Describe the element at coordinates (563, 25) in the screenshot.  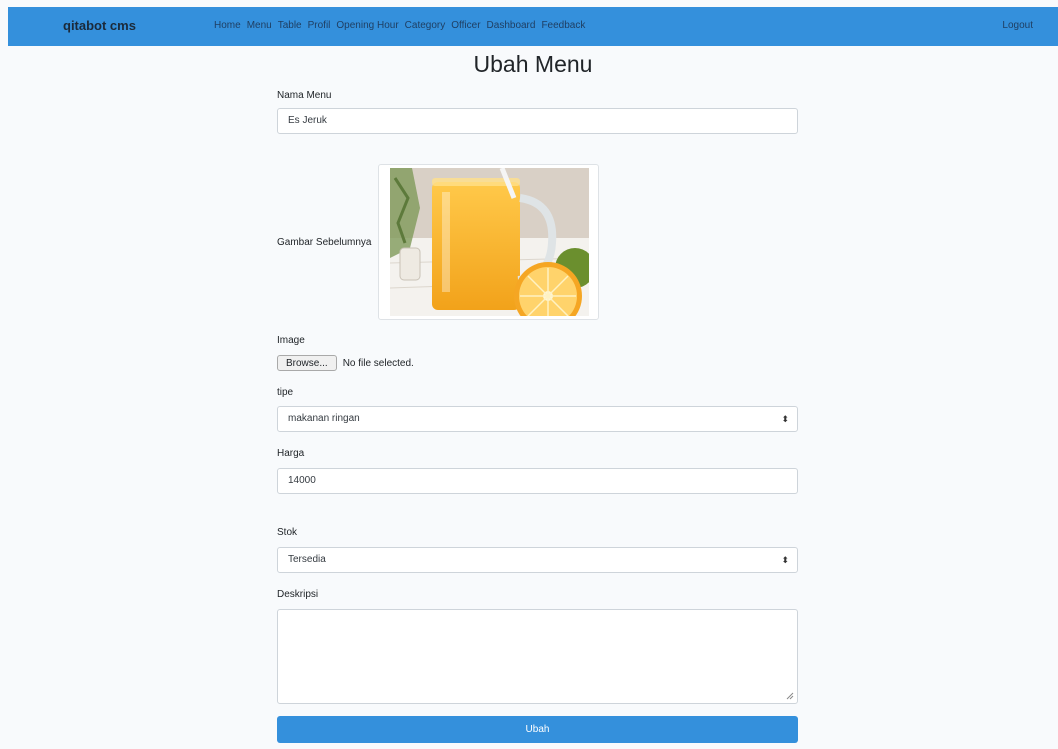
I see `nav-feedback: Feedback` at that location.